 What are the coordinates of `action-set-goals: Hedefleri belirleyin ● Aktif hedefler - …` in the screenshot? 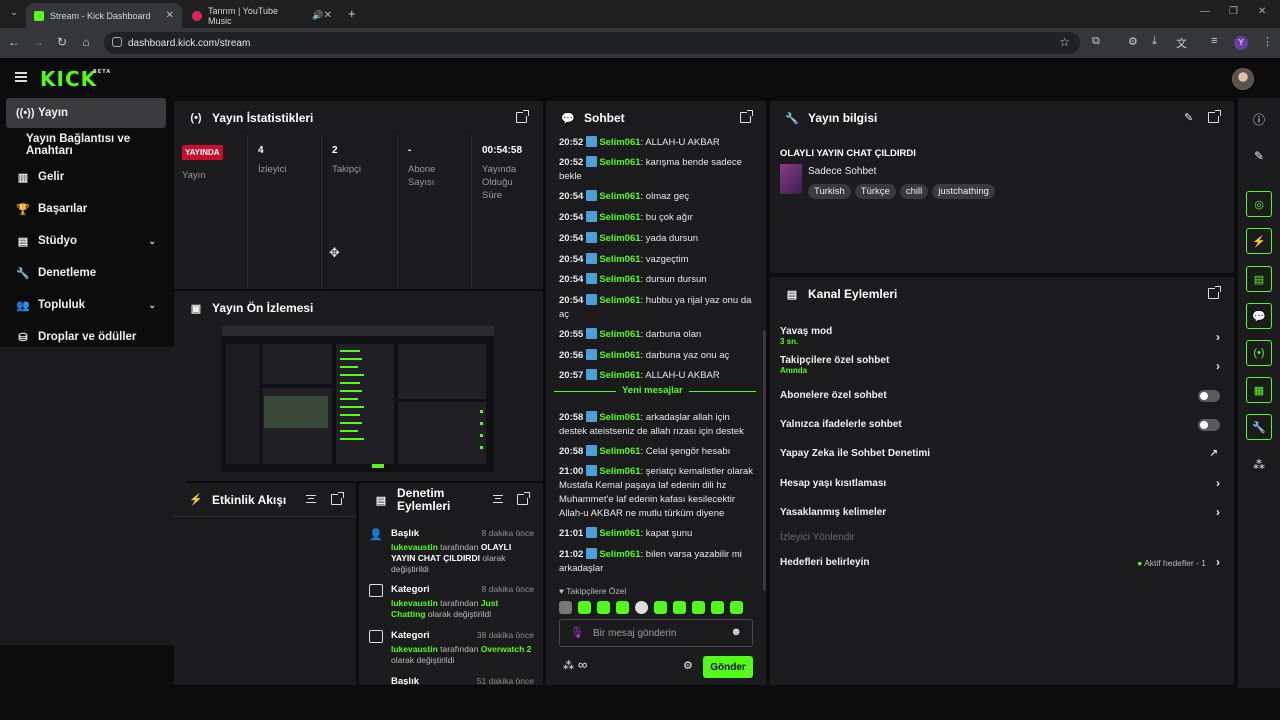 It's located at (1000, 562).